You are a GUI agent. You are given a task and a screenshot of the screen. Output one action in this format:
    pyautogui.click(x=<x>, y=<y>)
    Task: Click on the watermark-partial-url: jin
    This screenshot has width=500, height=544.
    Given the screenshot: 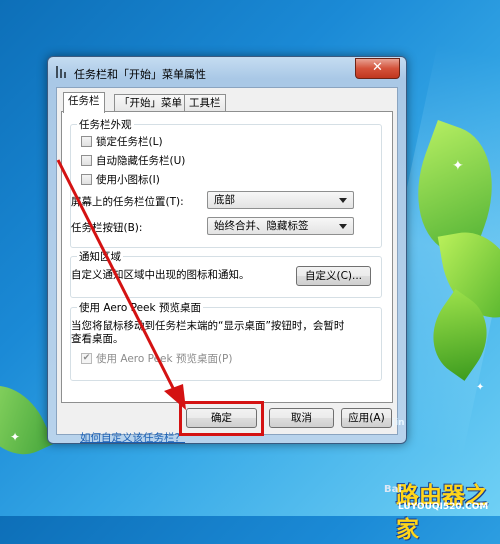 What is the action you would take?
    pyautogui.click(x=398, y=423)
    